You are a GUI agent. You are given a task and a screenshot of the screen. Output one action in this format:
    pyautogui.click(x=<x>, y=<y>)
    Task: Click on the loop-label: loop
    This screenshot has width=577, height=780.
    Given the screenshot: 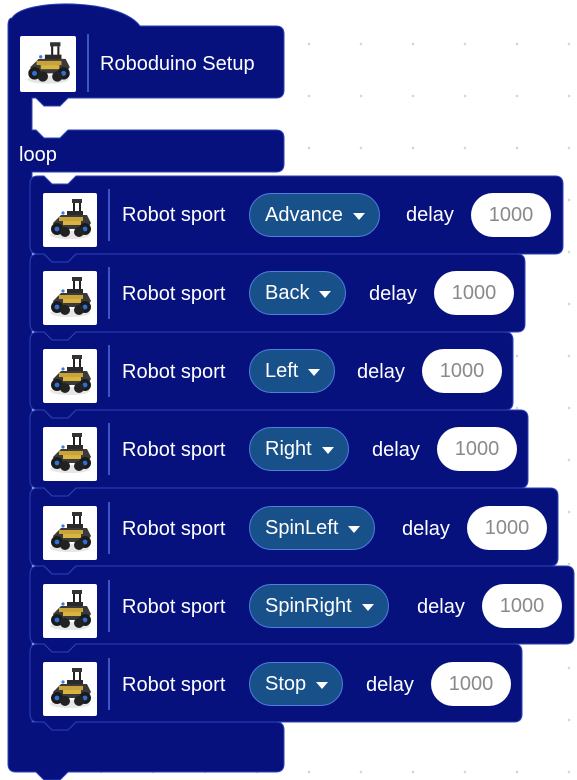 What is the action you would take?
    pyautogui.click(x=38, y=155)
    